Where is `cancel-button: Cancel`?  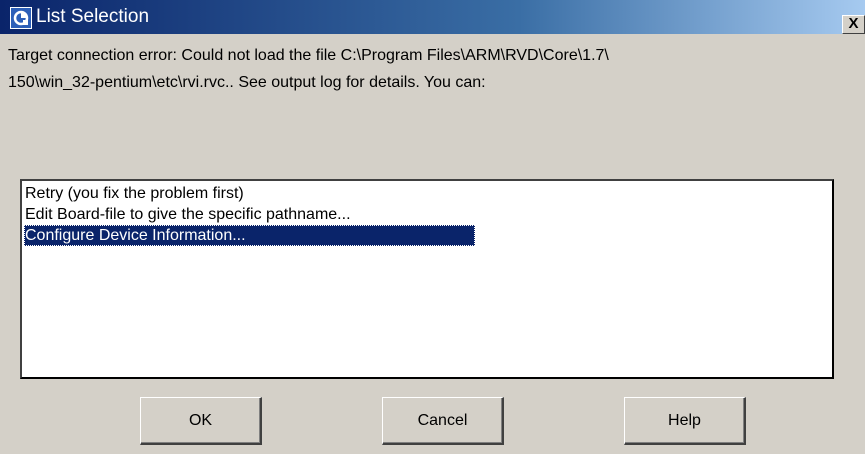 cancel-button: Cancel is located at coordinates (443, 421).